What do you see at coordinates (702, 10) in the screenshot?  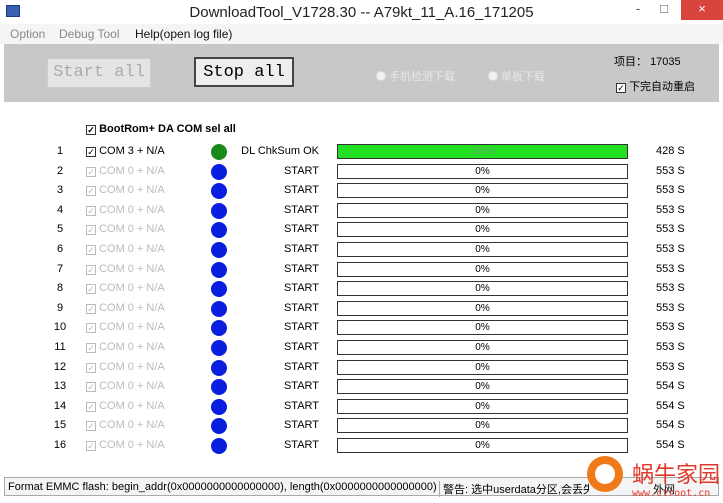 I see `close-button: ×` at bounding box center [702, 10].